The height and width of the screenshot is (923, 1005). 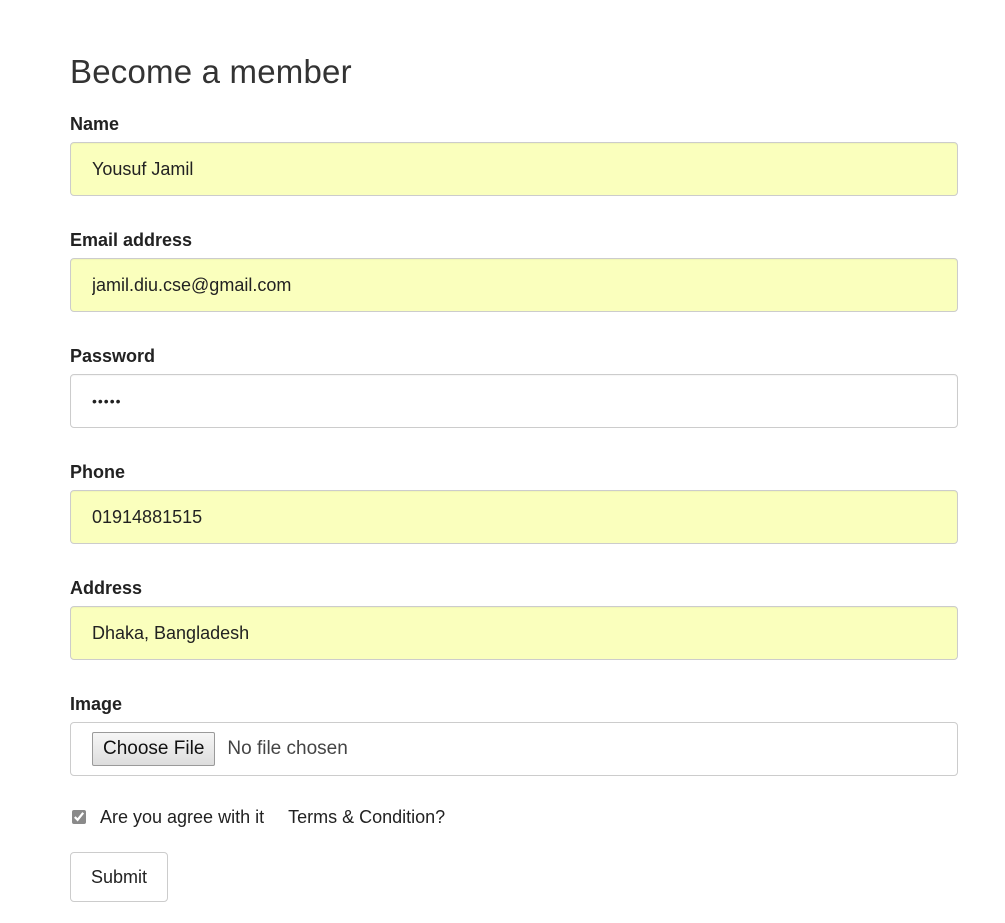 I want to click on email-label: Email address, so click(x=131, y=240).